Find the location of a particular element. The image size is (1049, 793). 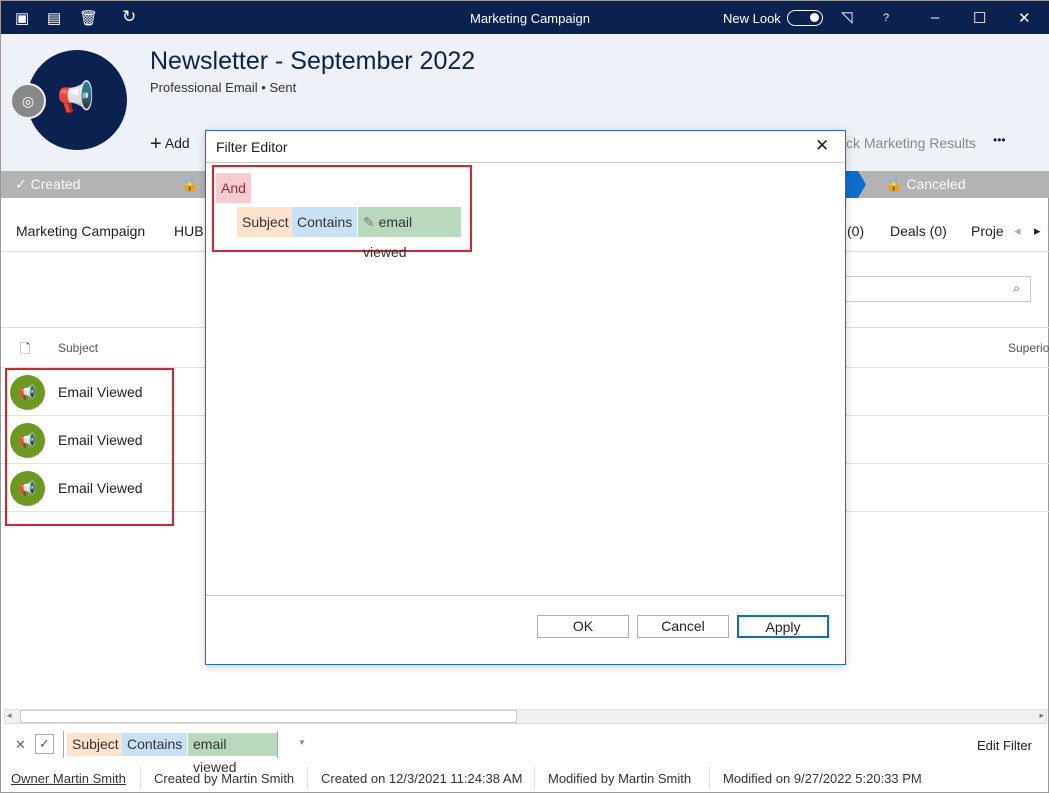

dialog-title: Filter Editor is located at coordinates (252, 147).